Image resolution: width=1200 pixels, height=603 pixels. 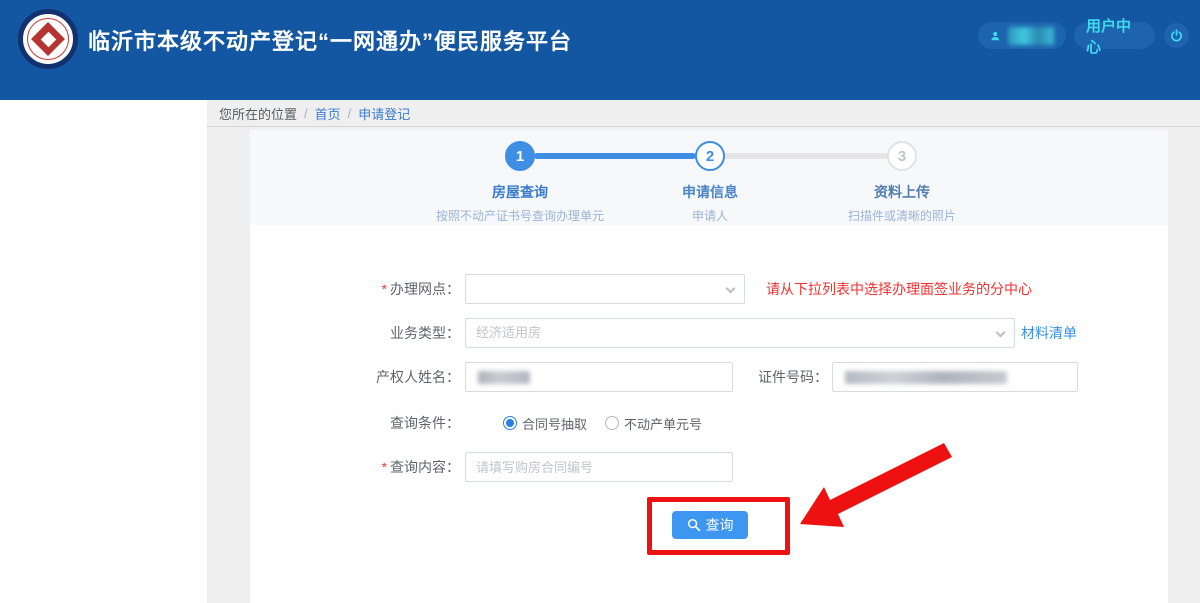 I want to click on form-row-business-type: 业务类型： 经济适用房 材料清单, so click(x=709, y=333).